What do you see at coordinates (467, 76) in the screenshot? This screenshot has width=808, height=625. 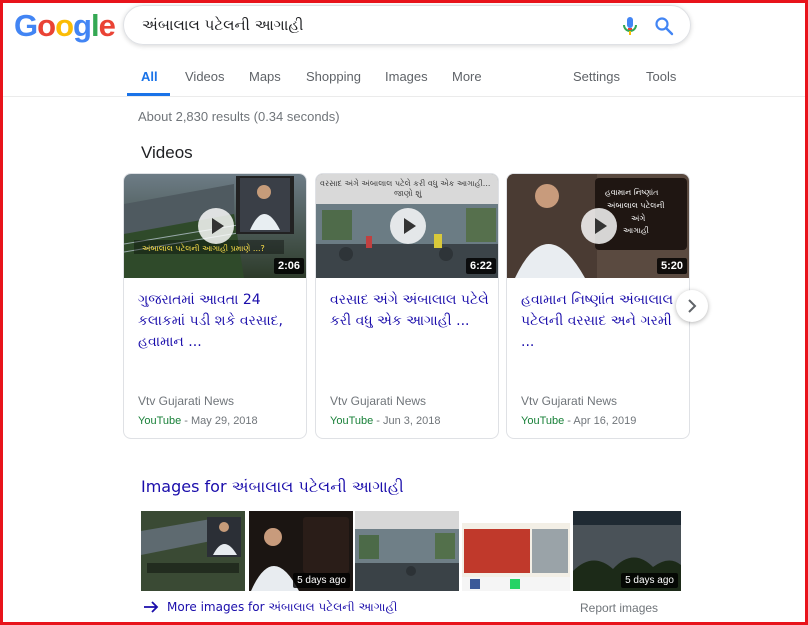 I see `tab-more: More` at bounding box center [467, 76].